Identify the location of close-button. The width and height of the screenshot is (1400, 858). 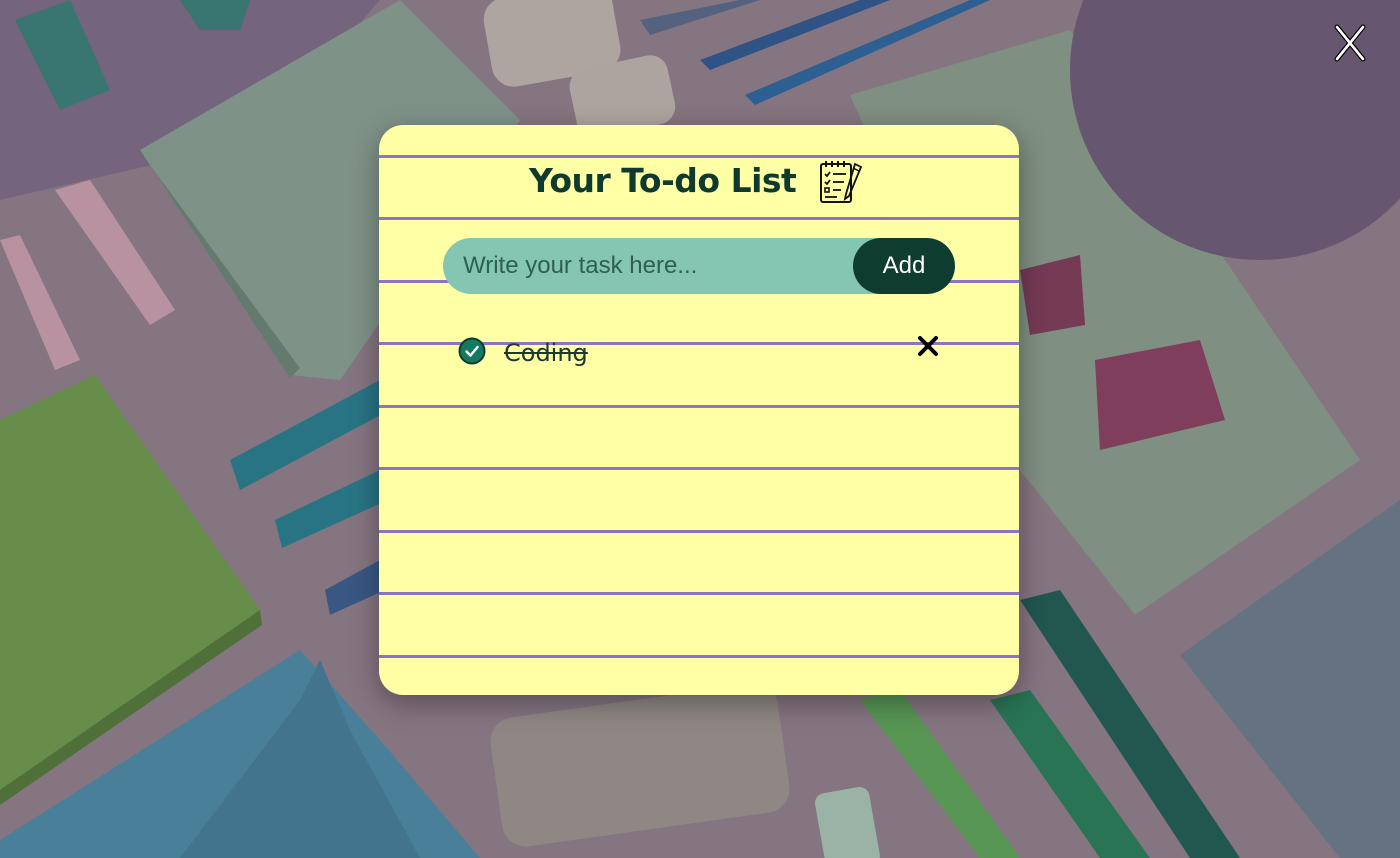
(1350, 42).